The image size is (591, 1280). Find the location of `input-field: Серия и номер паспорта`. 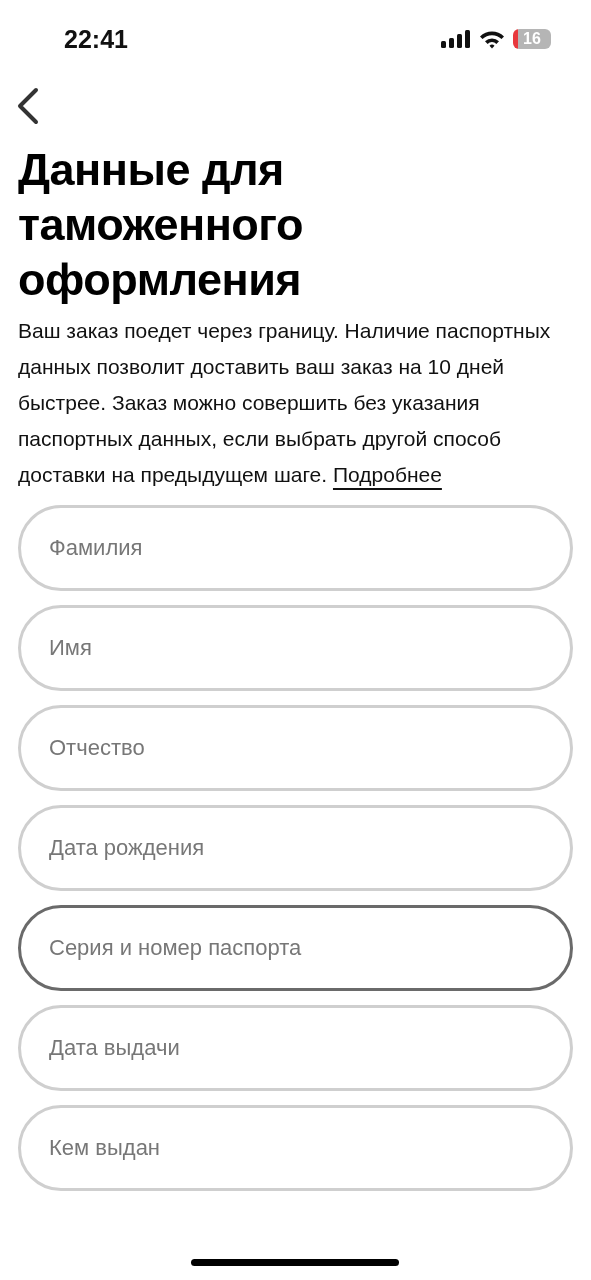

input-field: Серия и номер паспорта is located at coordinates (295, 948).